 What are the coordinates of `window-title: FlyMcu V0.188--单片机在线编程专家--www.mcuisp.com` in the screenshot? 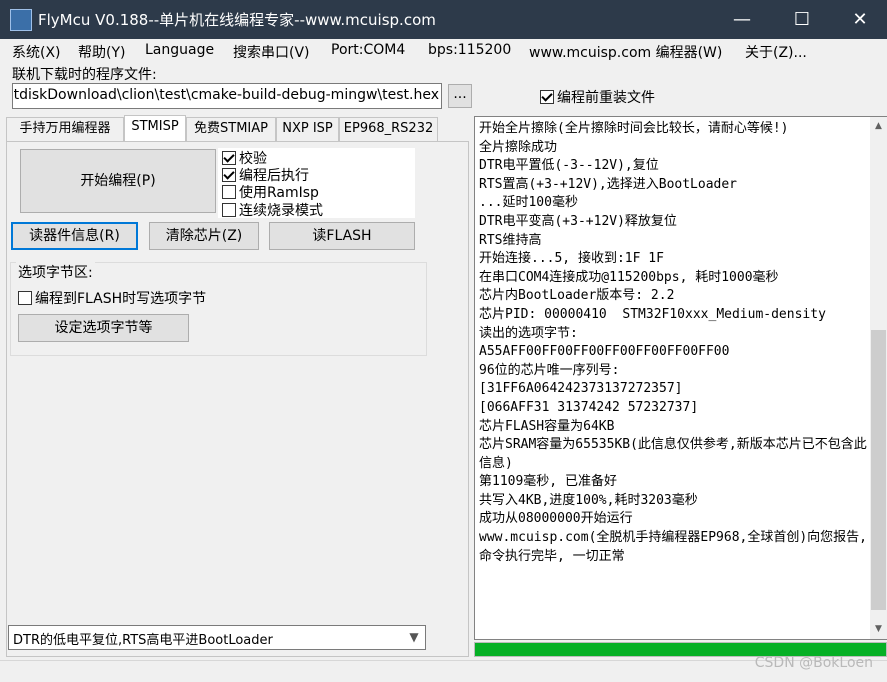 It's located at (237, 20).